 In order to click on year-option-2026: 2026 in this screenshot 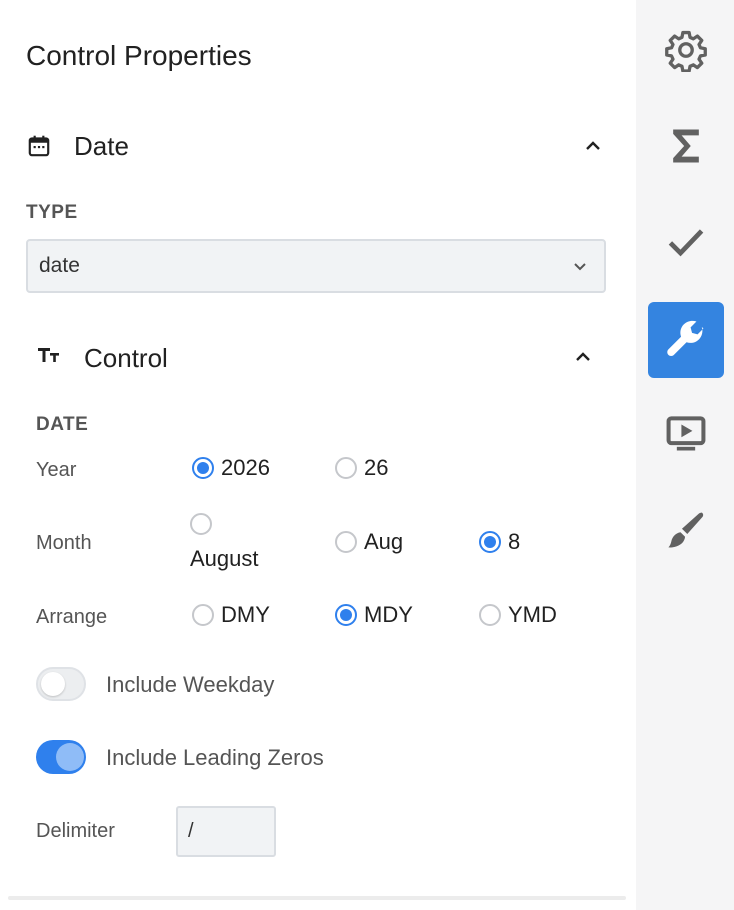, I will do `click(231, 468)`.